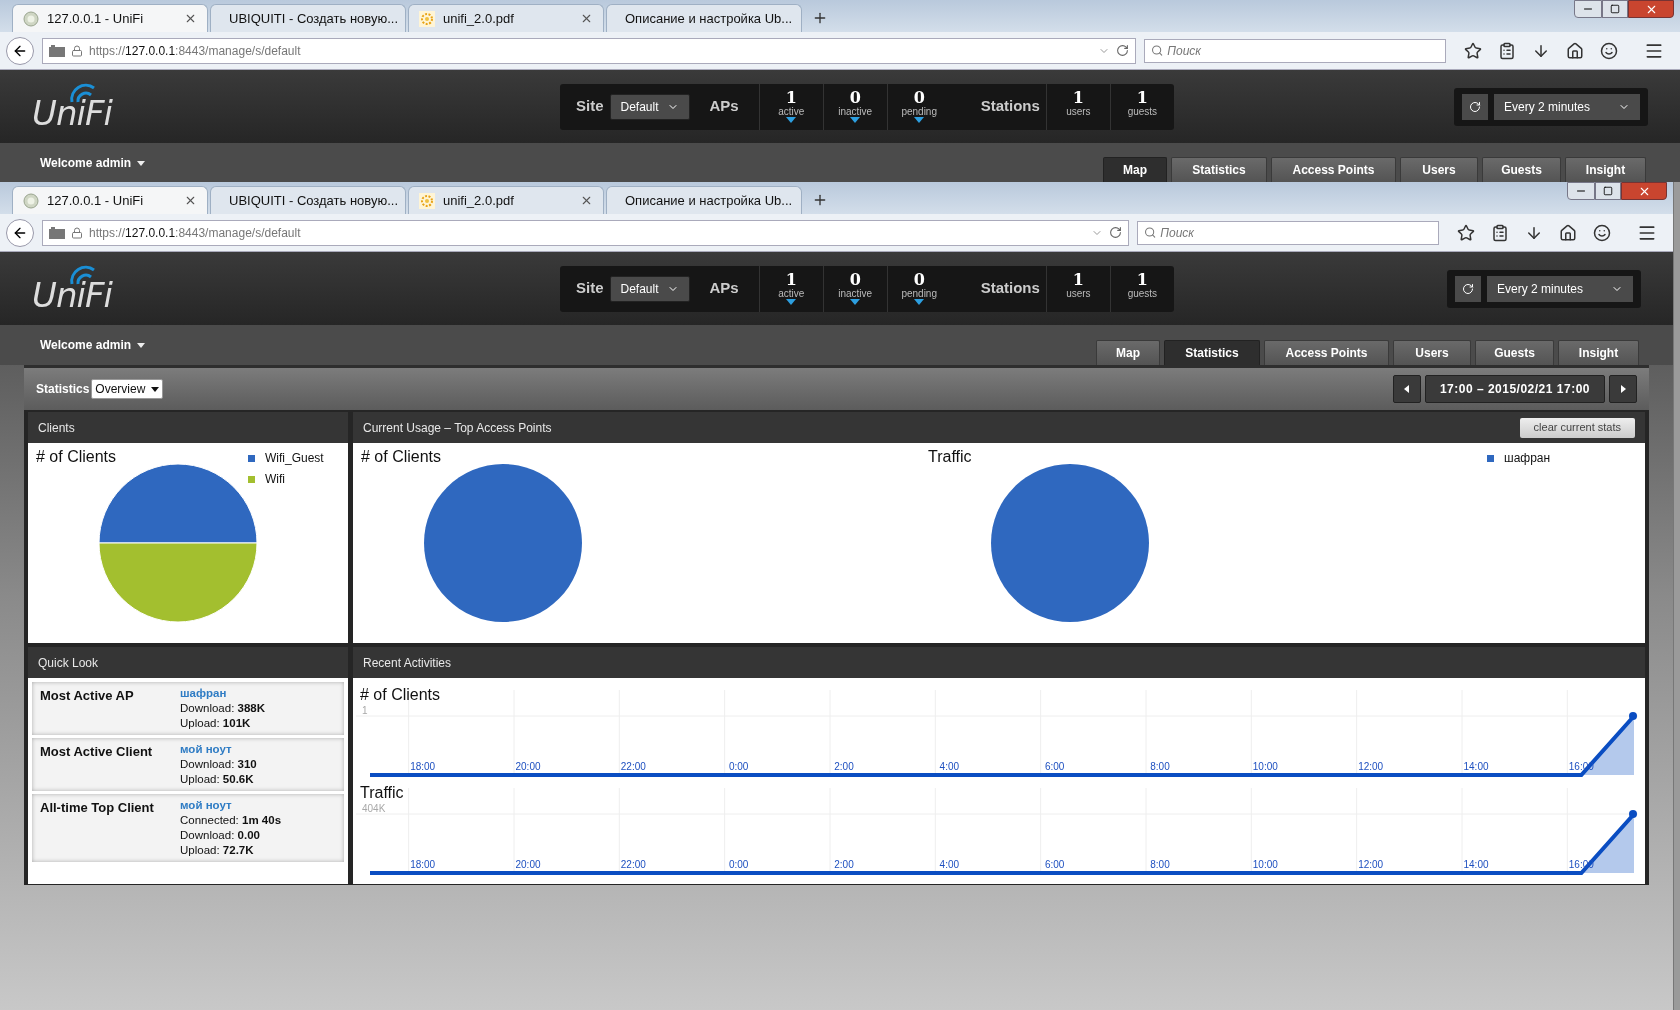 This screenshot has width=1680, height=1010. Describe the element at coordinates (423, 766) in the screenshot. I see `x-axis-label: 18:00` at that location.